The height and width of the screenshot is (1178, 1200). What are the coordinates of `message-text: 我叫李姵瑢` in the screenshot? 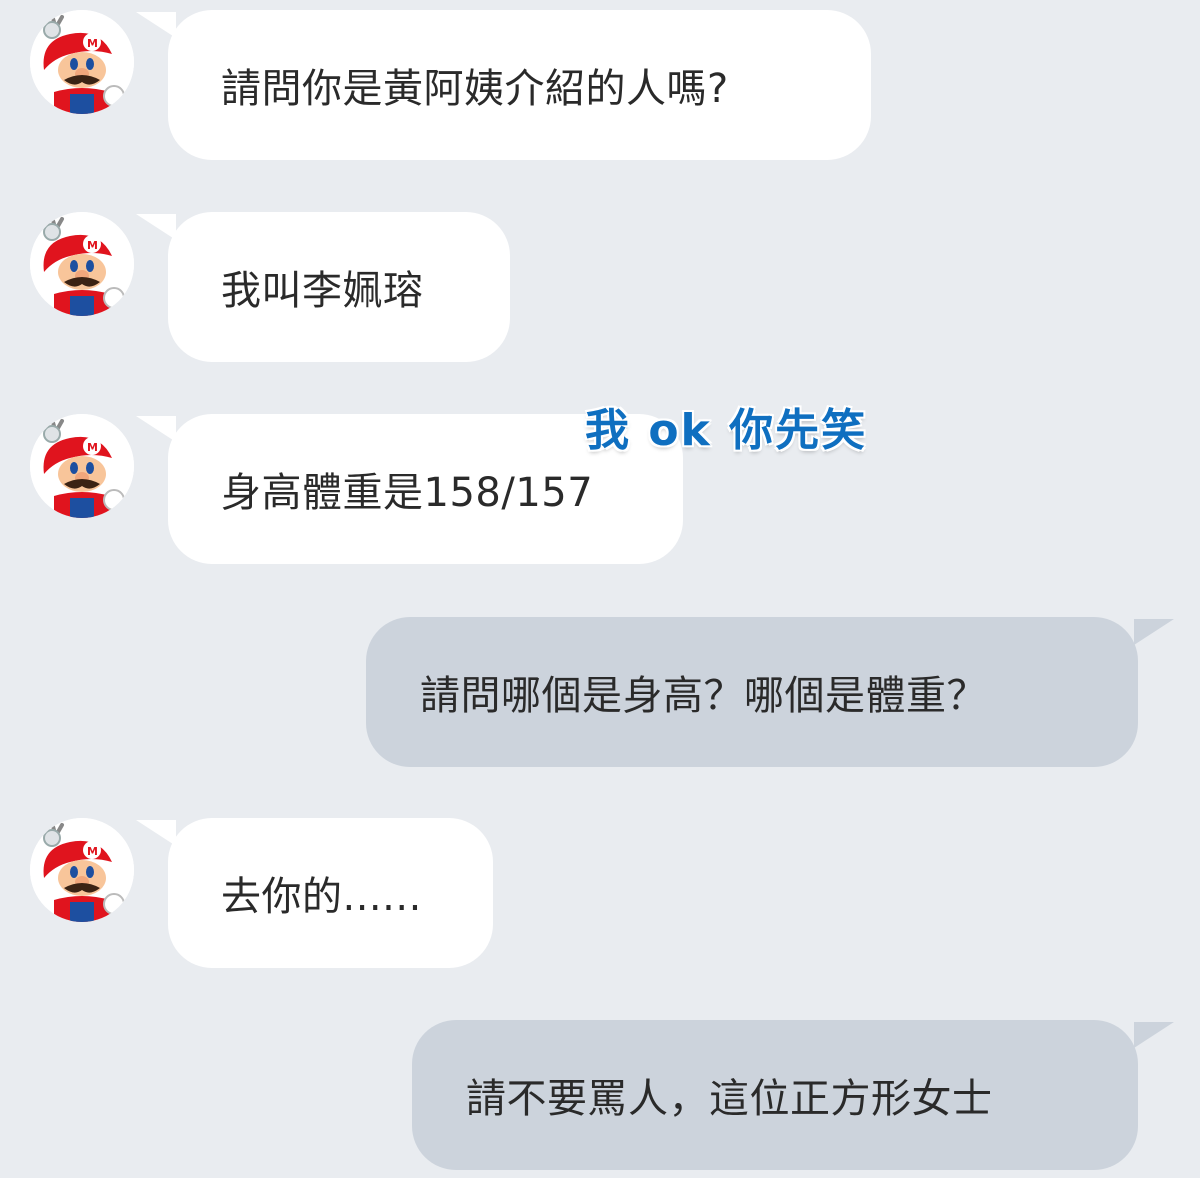 It's located at (322, 291).